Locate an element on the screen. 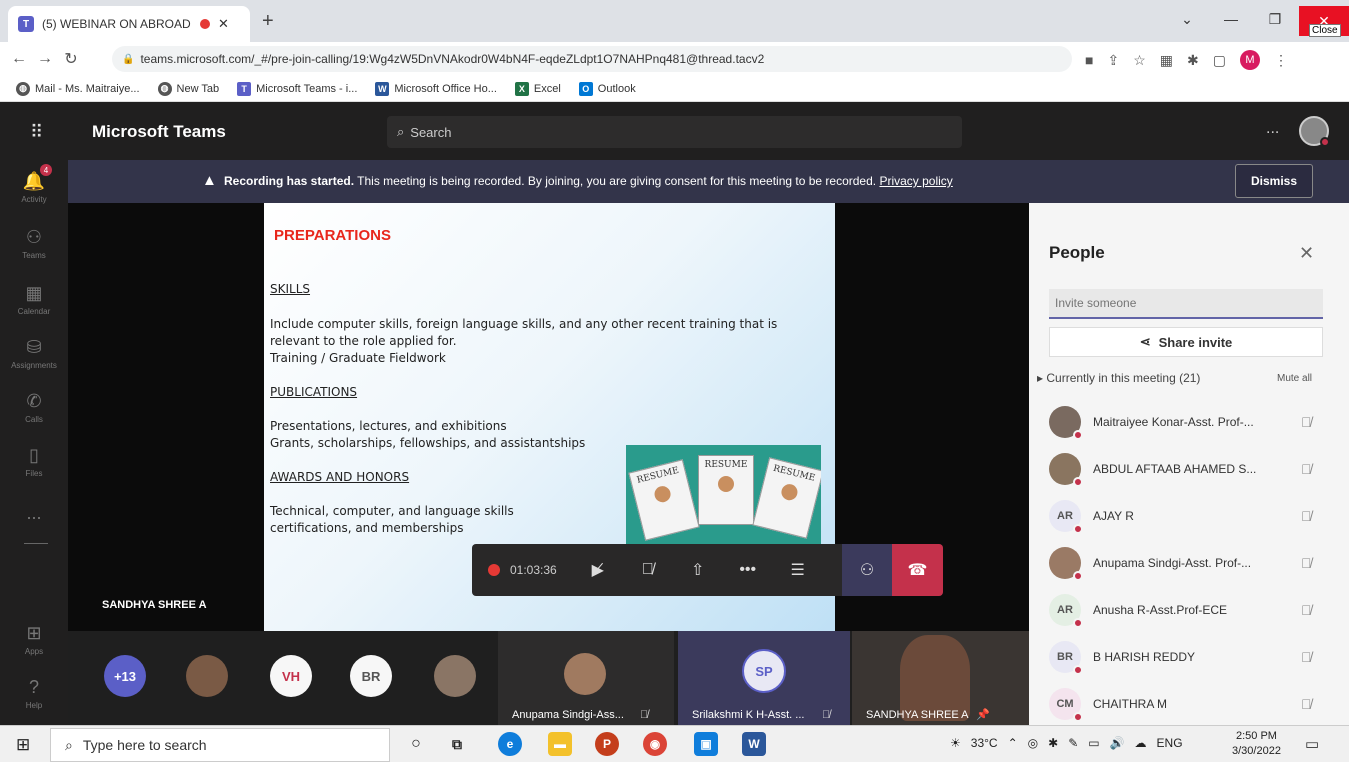  participant-row: Anupama Sindgi-Asst. Prof-... 🎙̸ is located at coordinates (1189, 562).